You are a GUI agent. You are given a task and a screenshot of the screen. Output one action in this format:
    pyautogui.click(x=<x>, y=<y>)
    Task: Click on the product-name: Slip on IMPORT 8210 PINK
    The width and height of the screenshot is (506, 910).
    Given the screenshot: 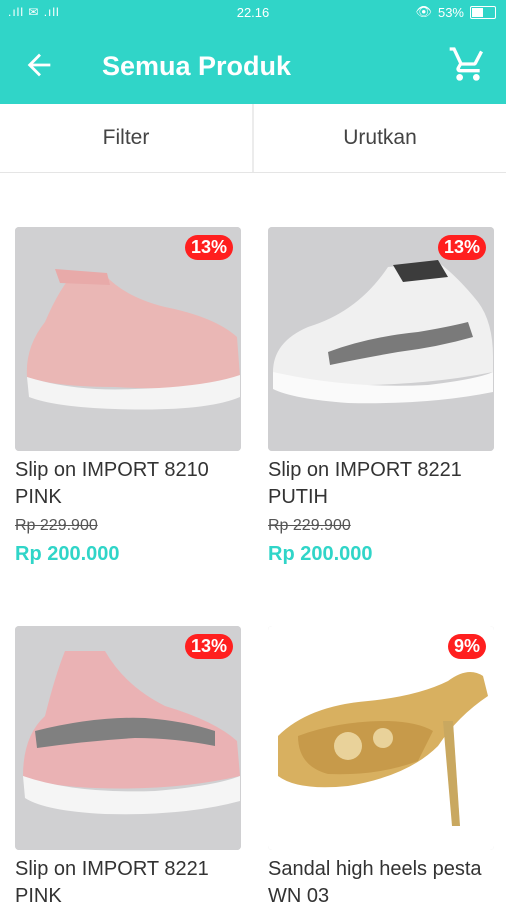 What is the action you would take?
    pyautogui.click(x=128, y=484)
    